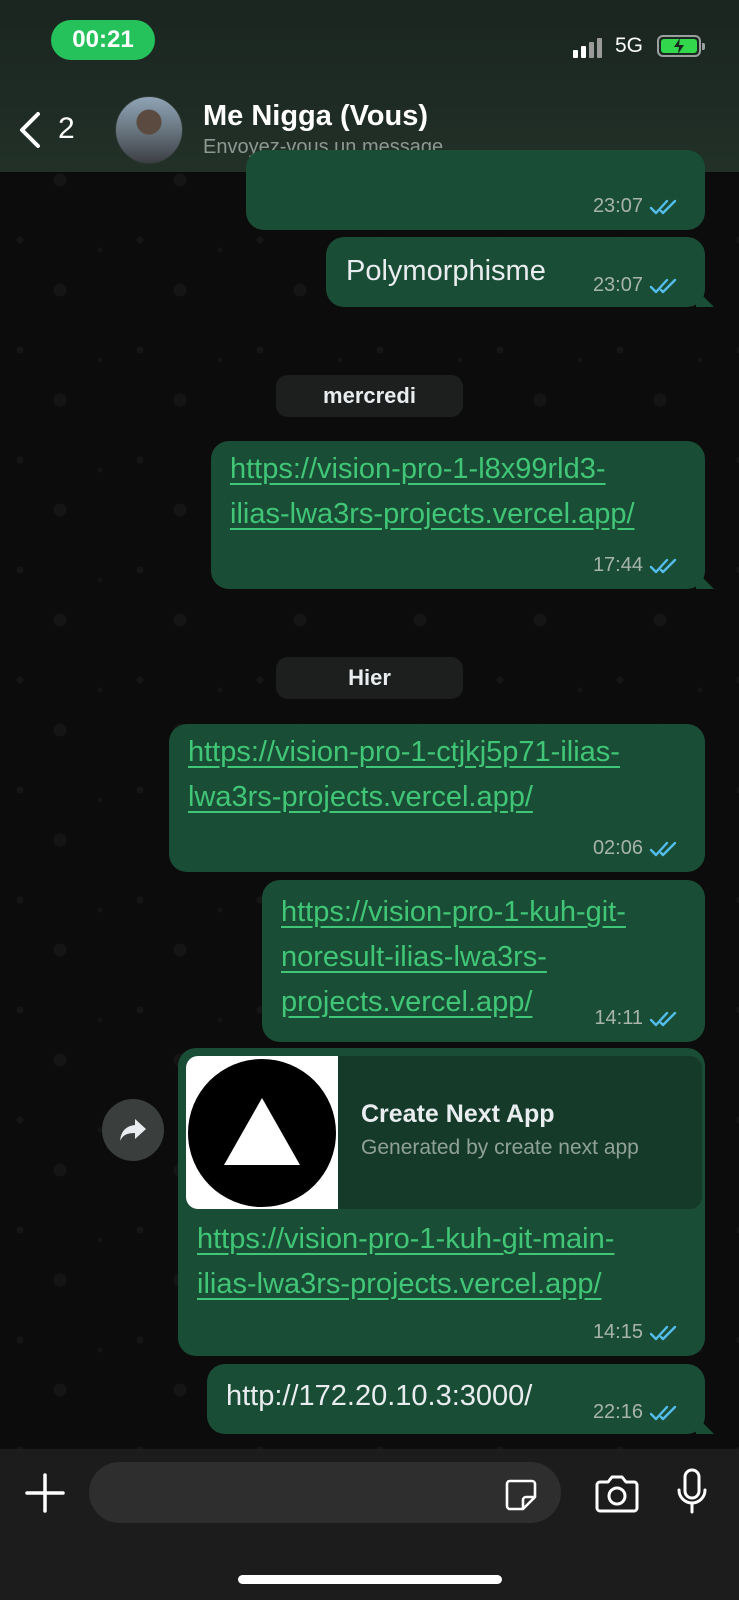  I want to click on battery-icon, so click(681, 46).